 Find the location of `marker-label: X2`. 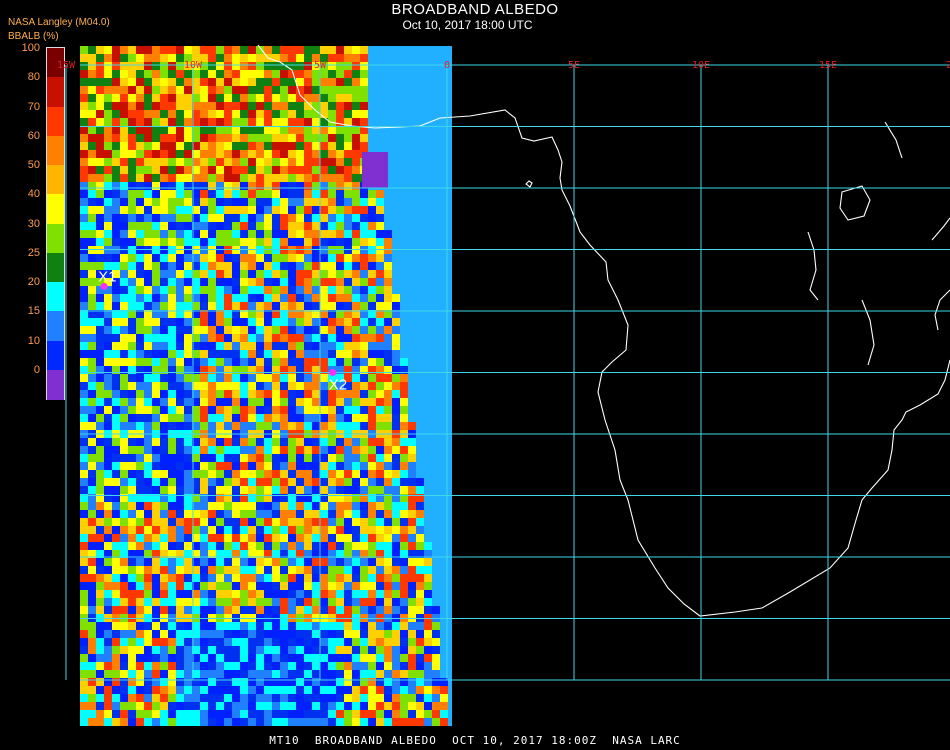

marker-label: X2 is located at coordinates (338, 385).